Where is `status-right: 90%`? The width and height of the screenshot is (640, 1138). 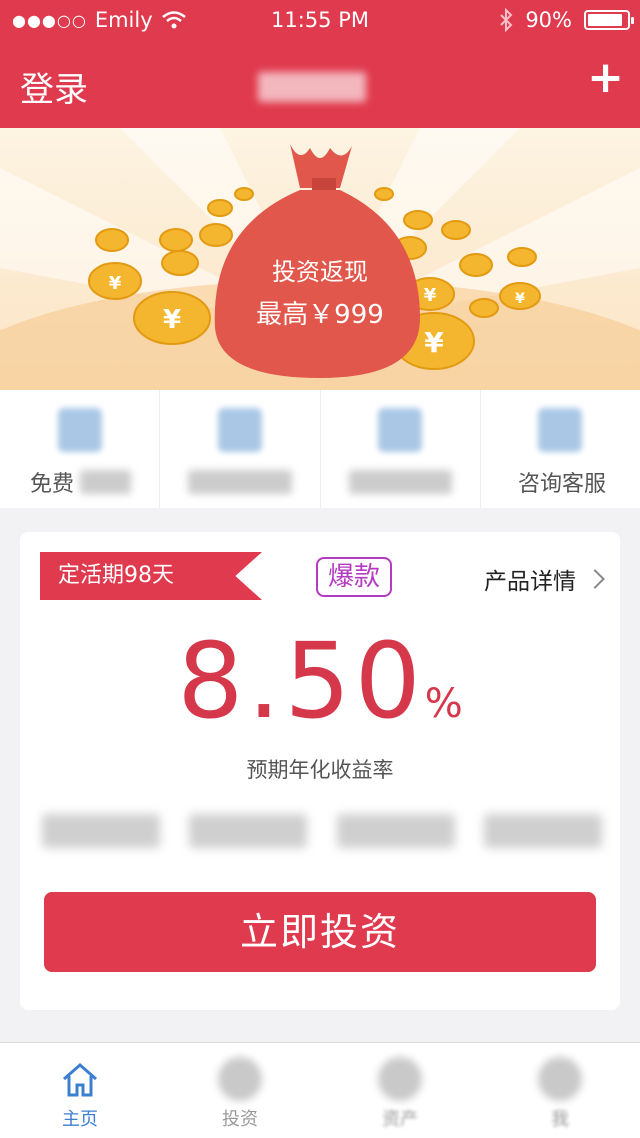 status-right: 90% is located at coordinates (566, 20).